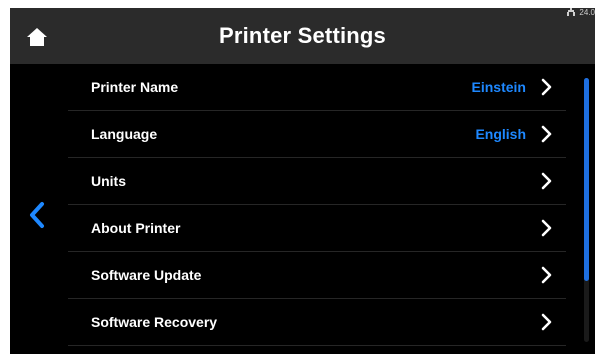  What do you see at coordinates (146, 275) in the screenshot?
I see `row-label: Software Update` at bounding box center [146, 275].